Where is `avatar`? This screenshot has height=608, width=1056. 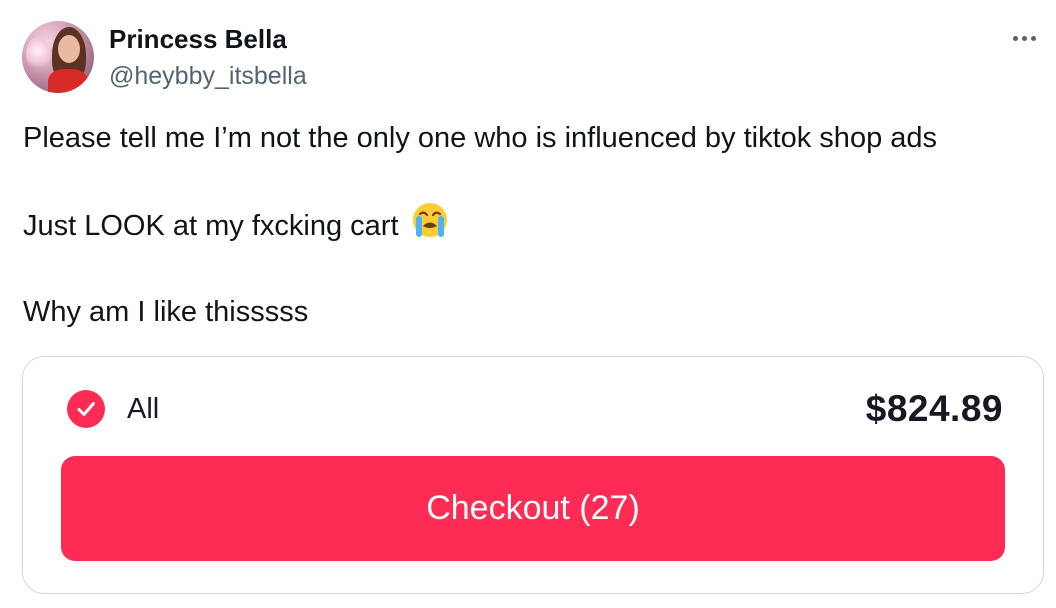 avatar is located at coordinates (58, 57).